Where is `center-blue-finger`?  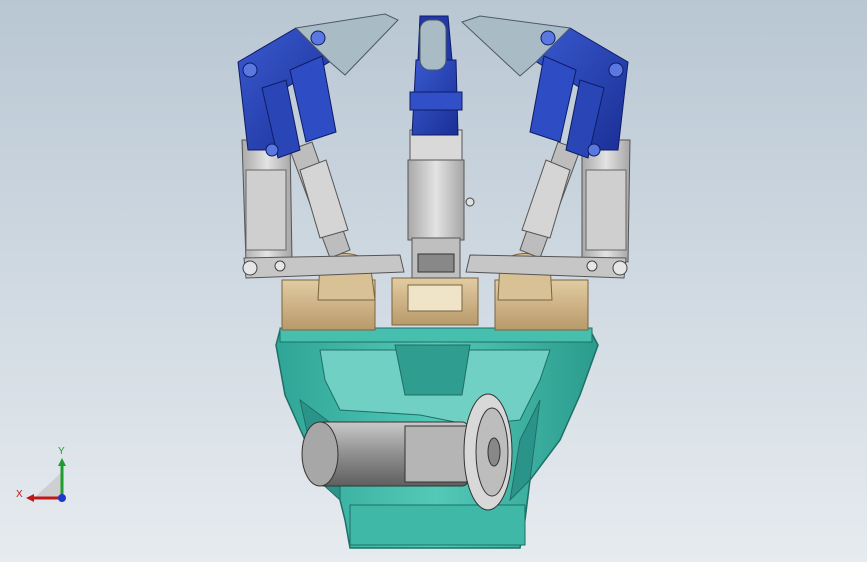
center-blue-finger is located at coordinates (436, 75).